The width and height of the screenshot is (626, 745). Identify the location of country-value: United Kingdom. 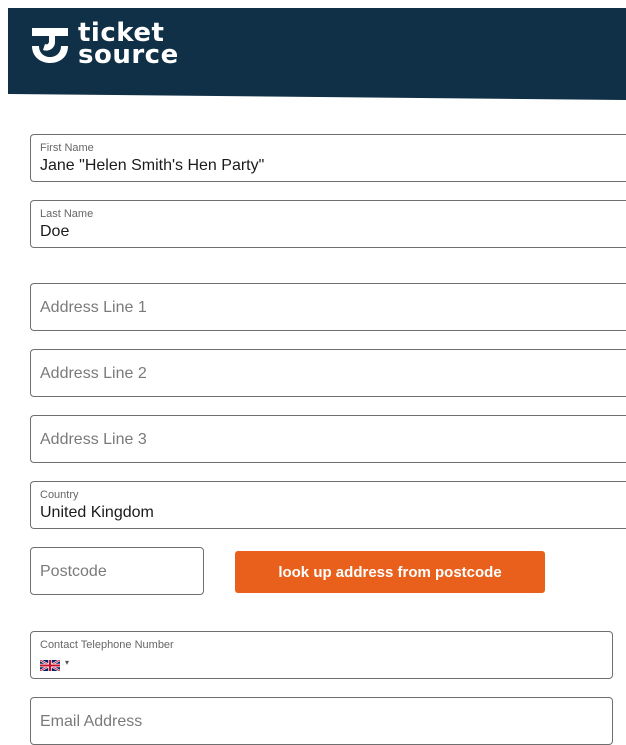
(97, 512).